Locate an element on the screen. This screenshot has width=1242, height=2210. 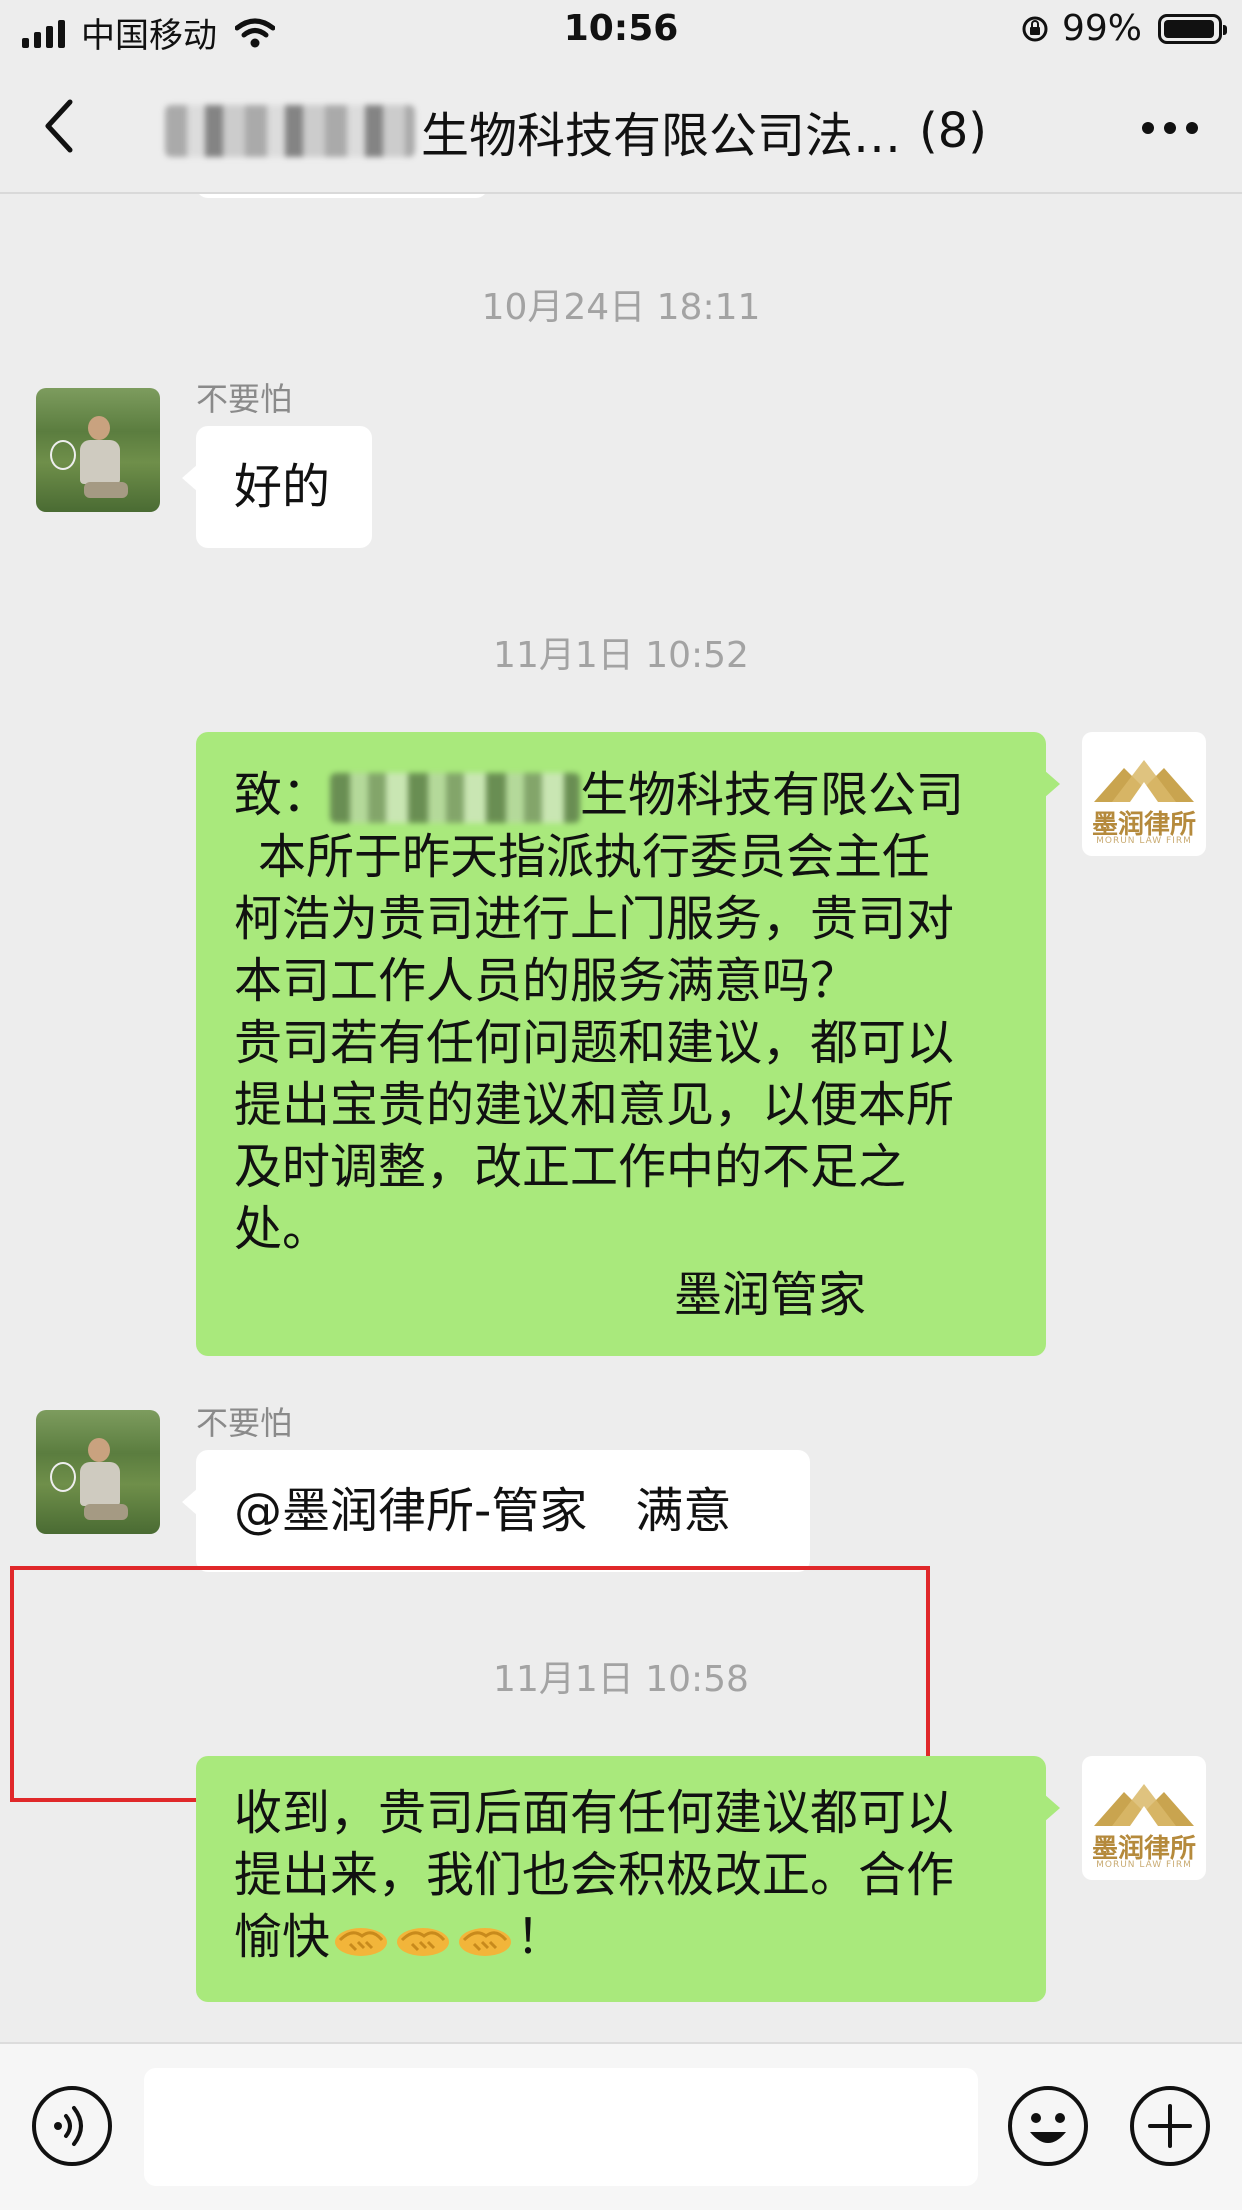
incoming-message-bubble: 好的 is located at coordinates (277, 487).